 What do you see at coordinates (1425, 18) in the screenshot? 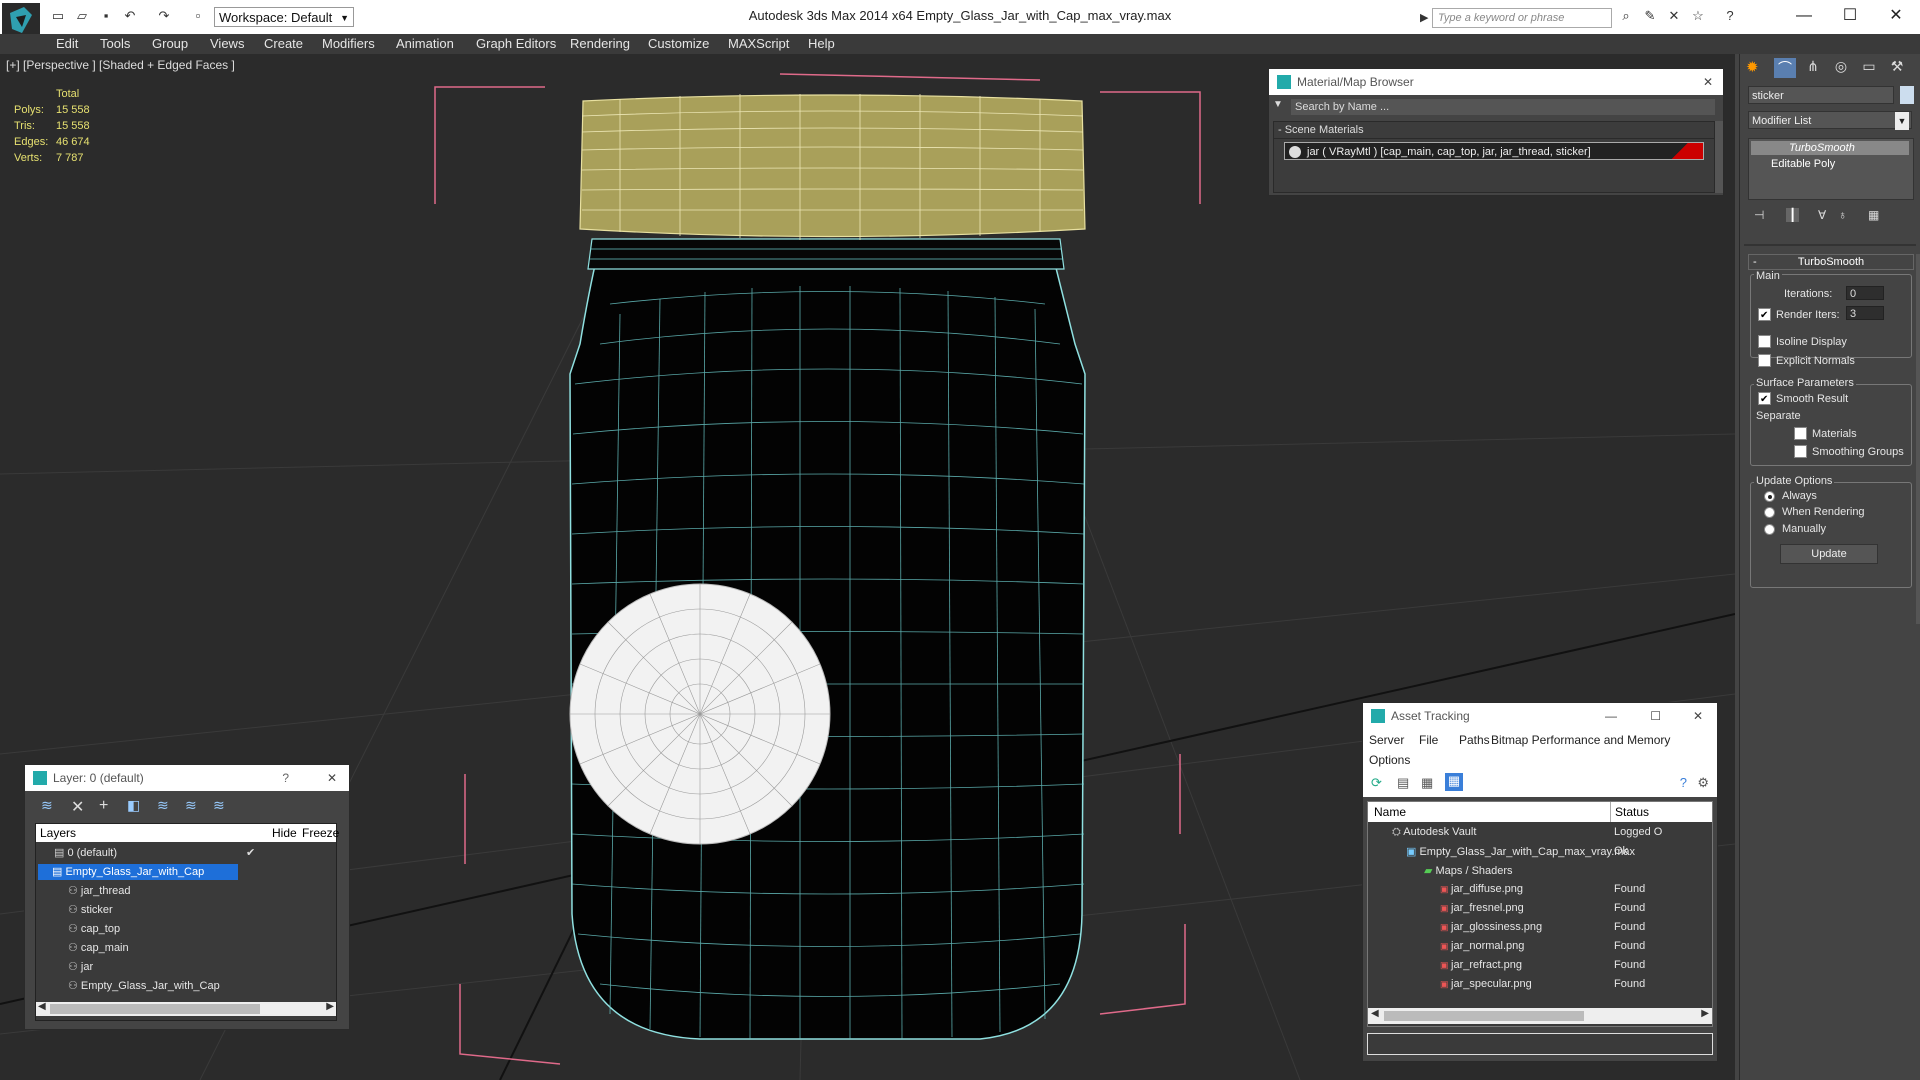
I see `search-expand-icon: ▶` at bounding box center [1425, 18].